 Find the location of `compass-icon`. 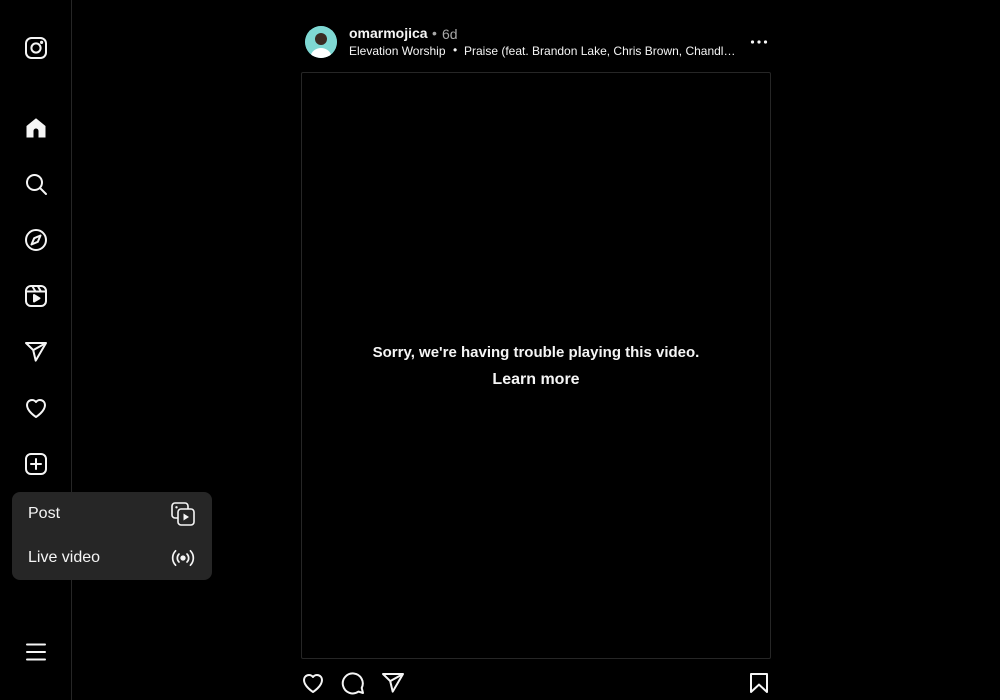

compass-icon is located at coordinates (36, 240).